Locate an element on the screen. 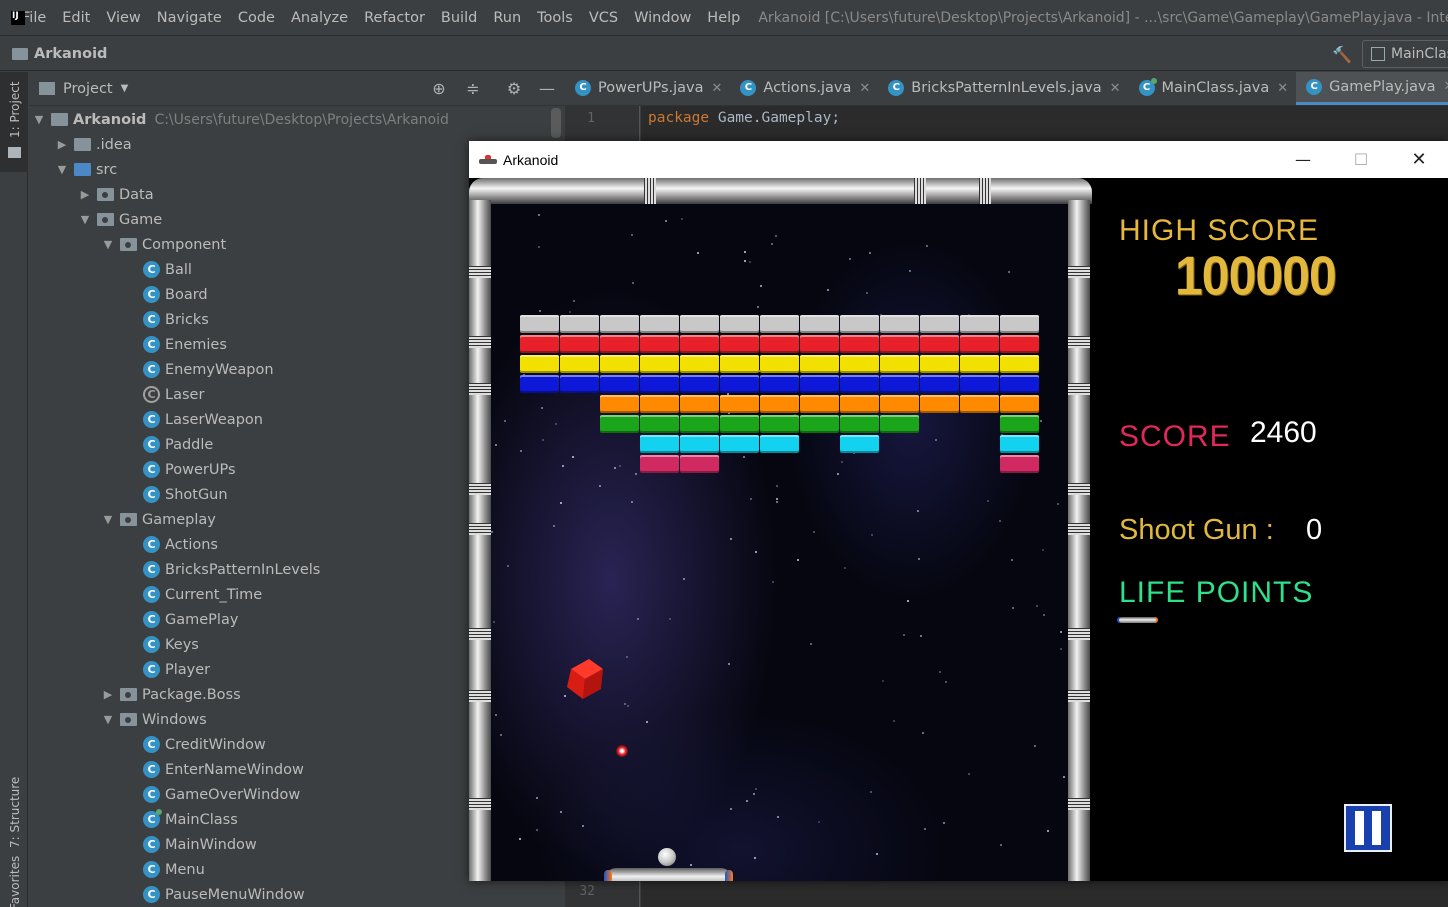 The image size is (1448, 907). tree-item-gameplay: ▼ Gameplay is located at coordinates (158, 519).